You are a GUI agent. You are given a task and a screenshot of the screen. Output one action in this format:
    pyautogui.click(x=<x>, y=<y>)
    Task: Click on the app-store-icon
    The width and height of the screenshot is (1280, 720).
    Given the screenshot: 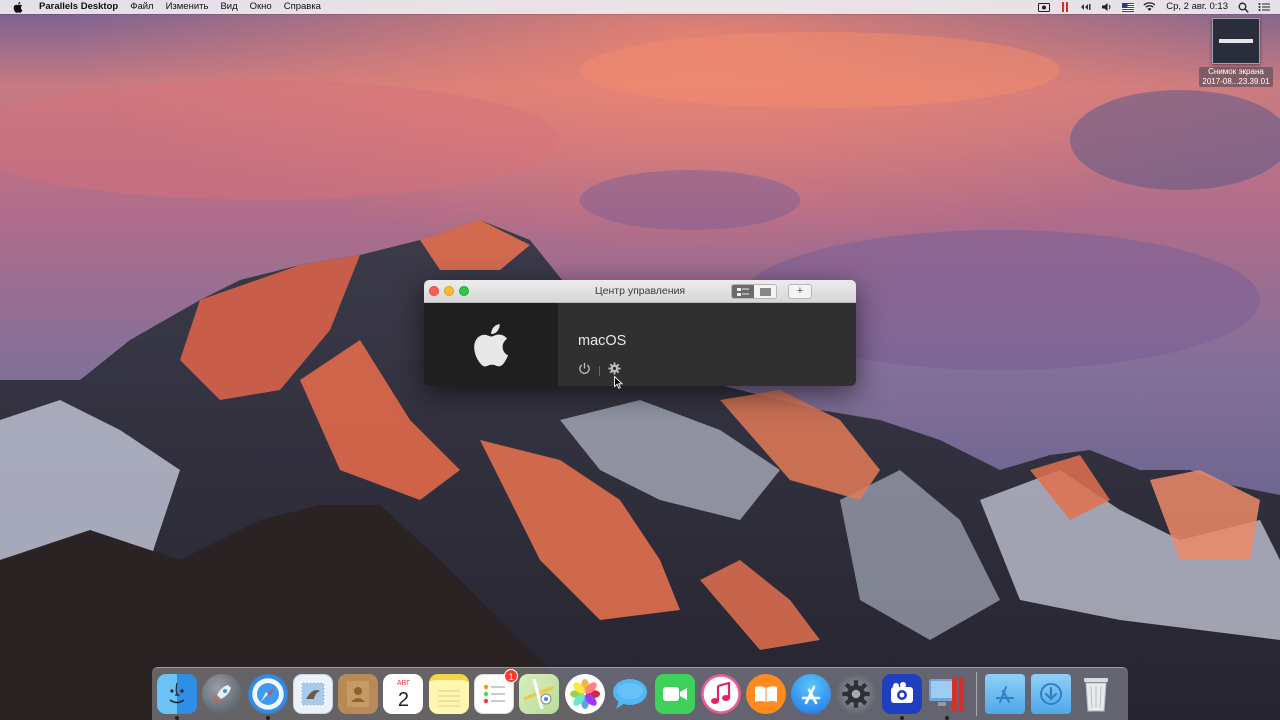 What is the action you would take?
    pyautogui.click(x=811, y=694)
    